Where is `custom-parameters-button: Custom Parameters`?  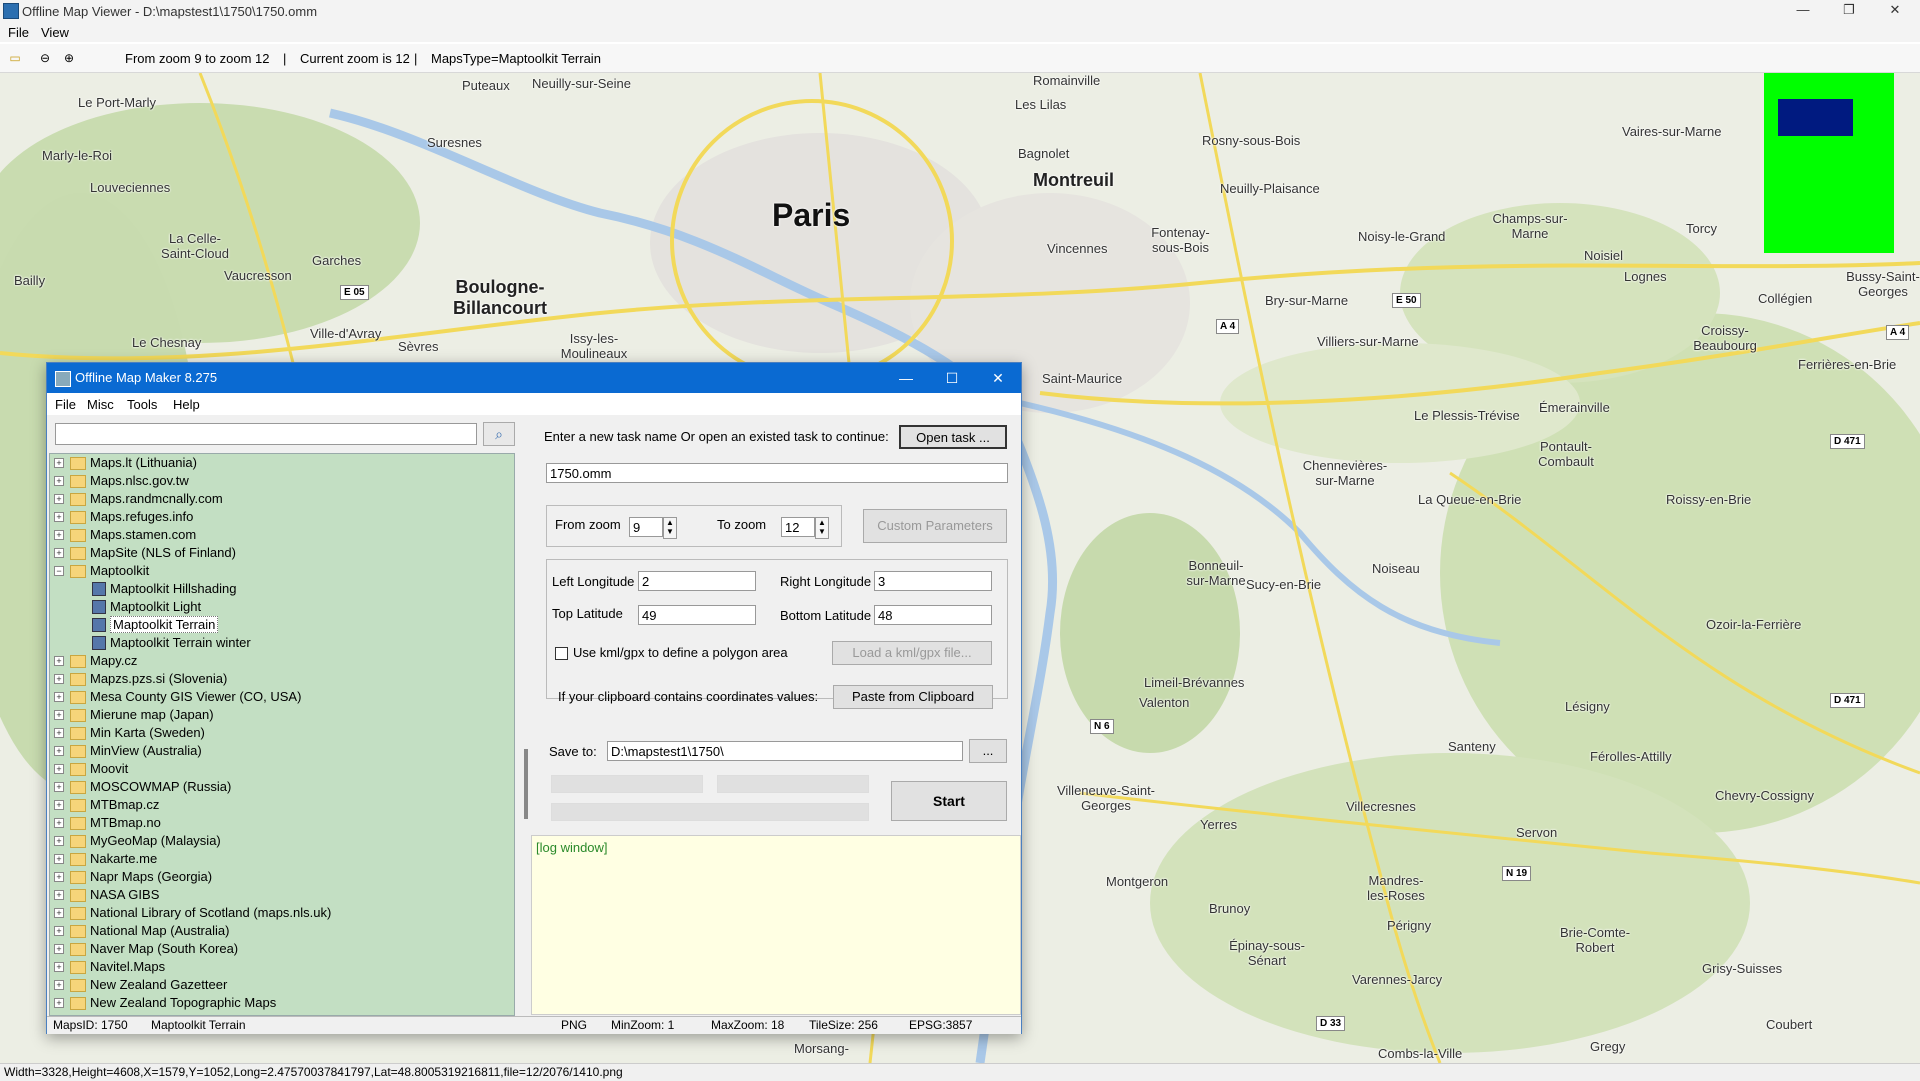 custom-parameters-button: Custom Parameters is located at coordinates (935, 526).